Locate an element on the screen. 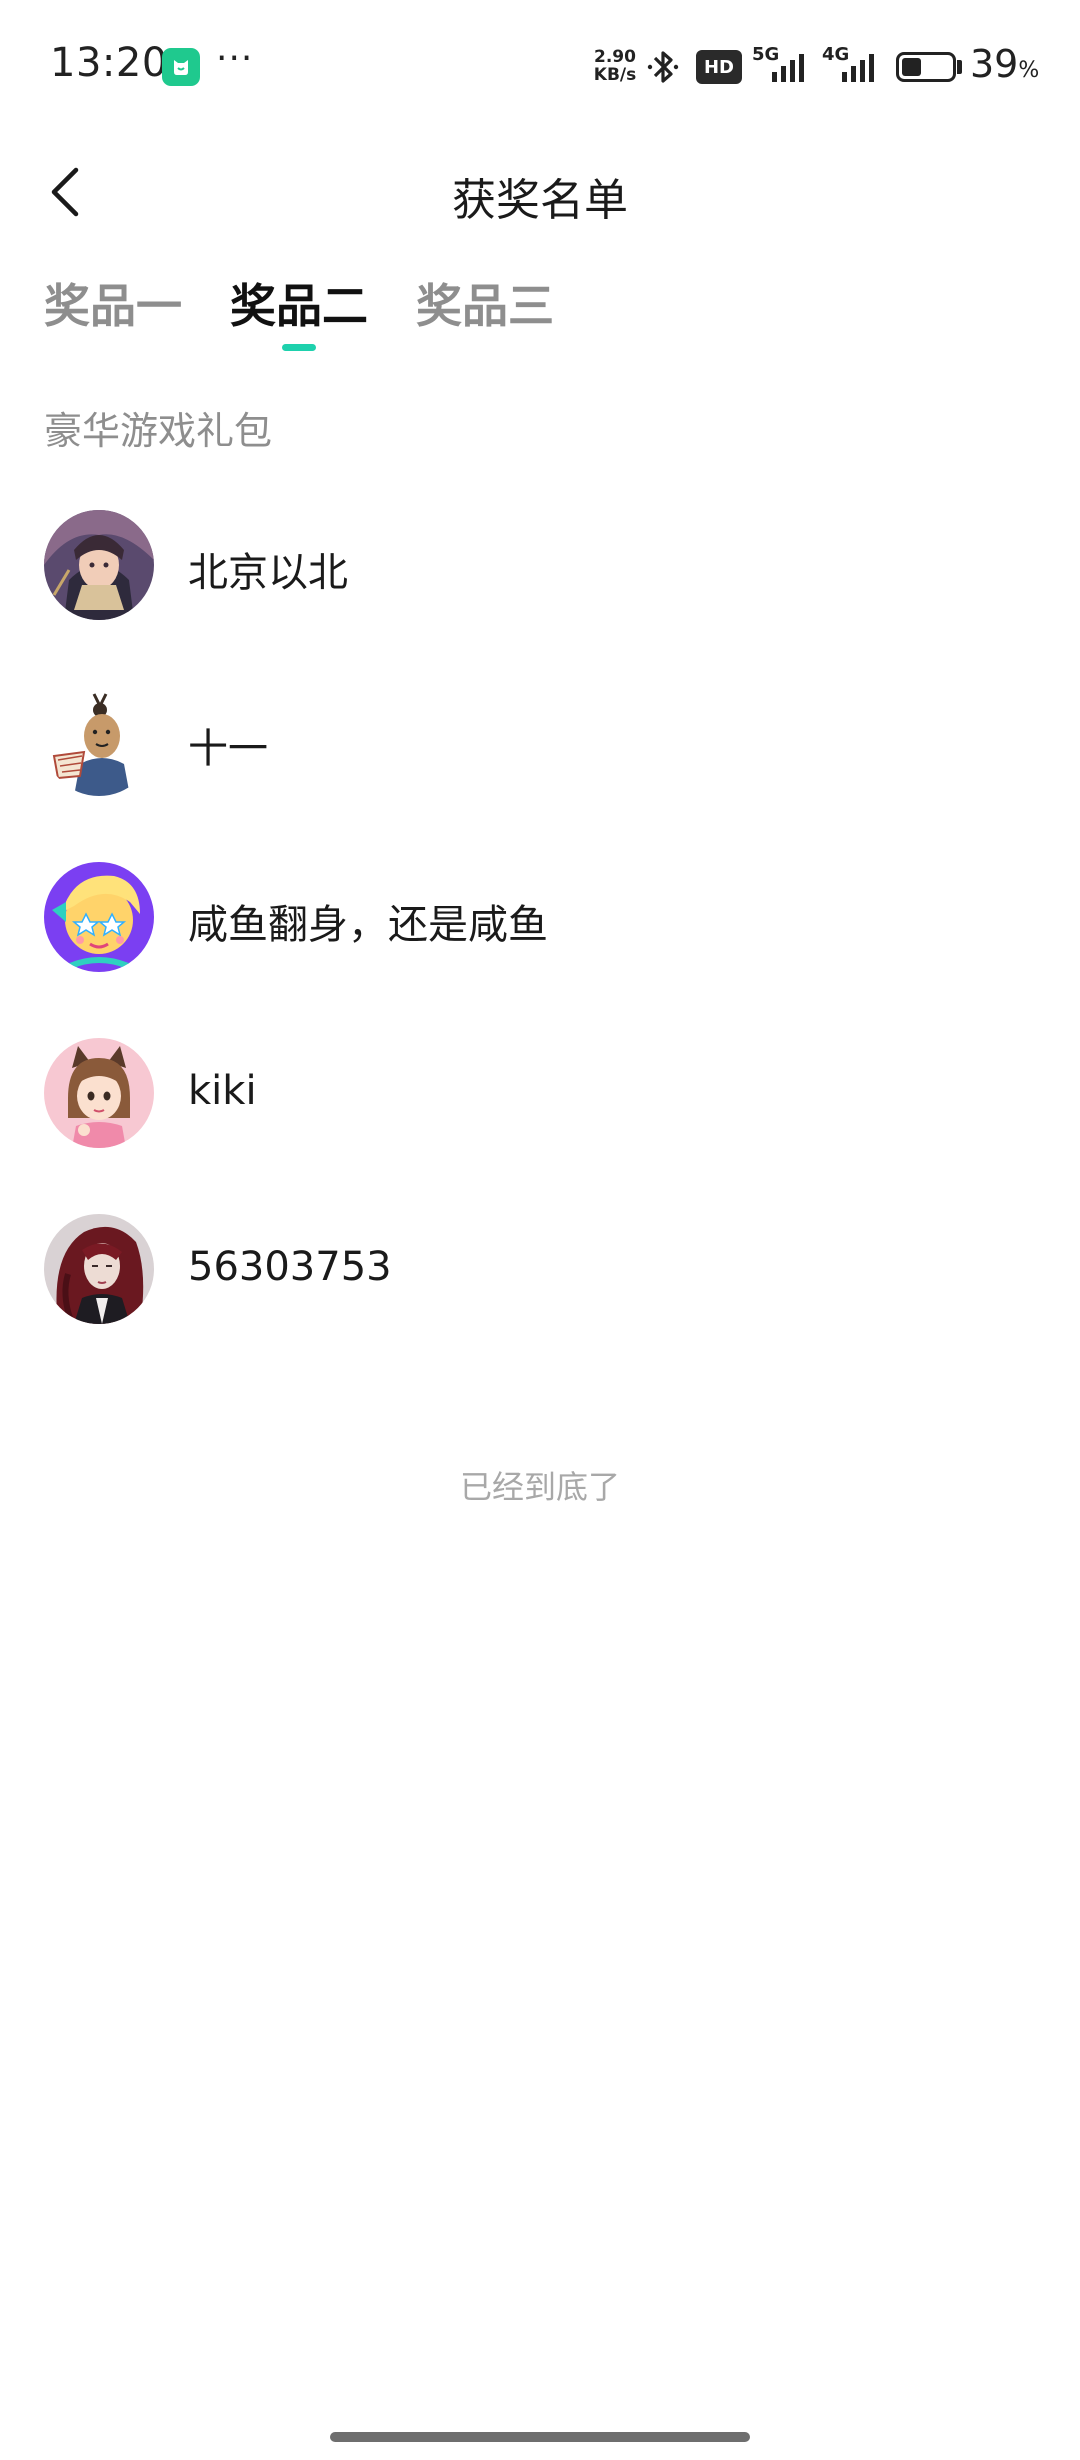  home-indicator is located at coordinates (540, 2437).